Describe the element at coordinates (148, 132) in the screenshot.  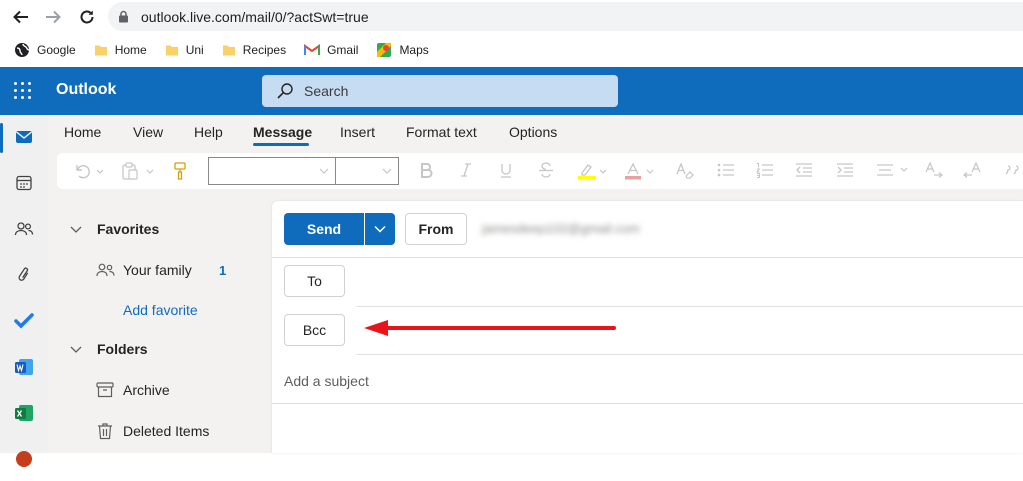
I see `tab-view: View` at that location.